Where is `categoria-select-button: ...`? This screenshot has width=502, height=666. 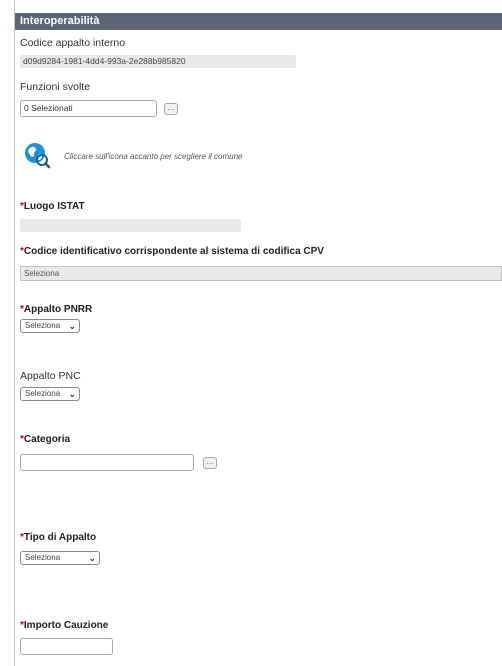
categoria-select-button: ... is located at coordinates (210, 463).